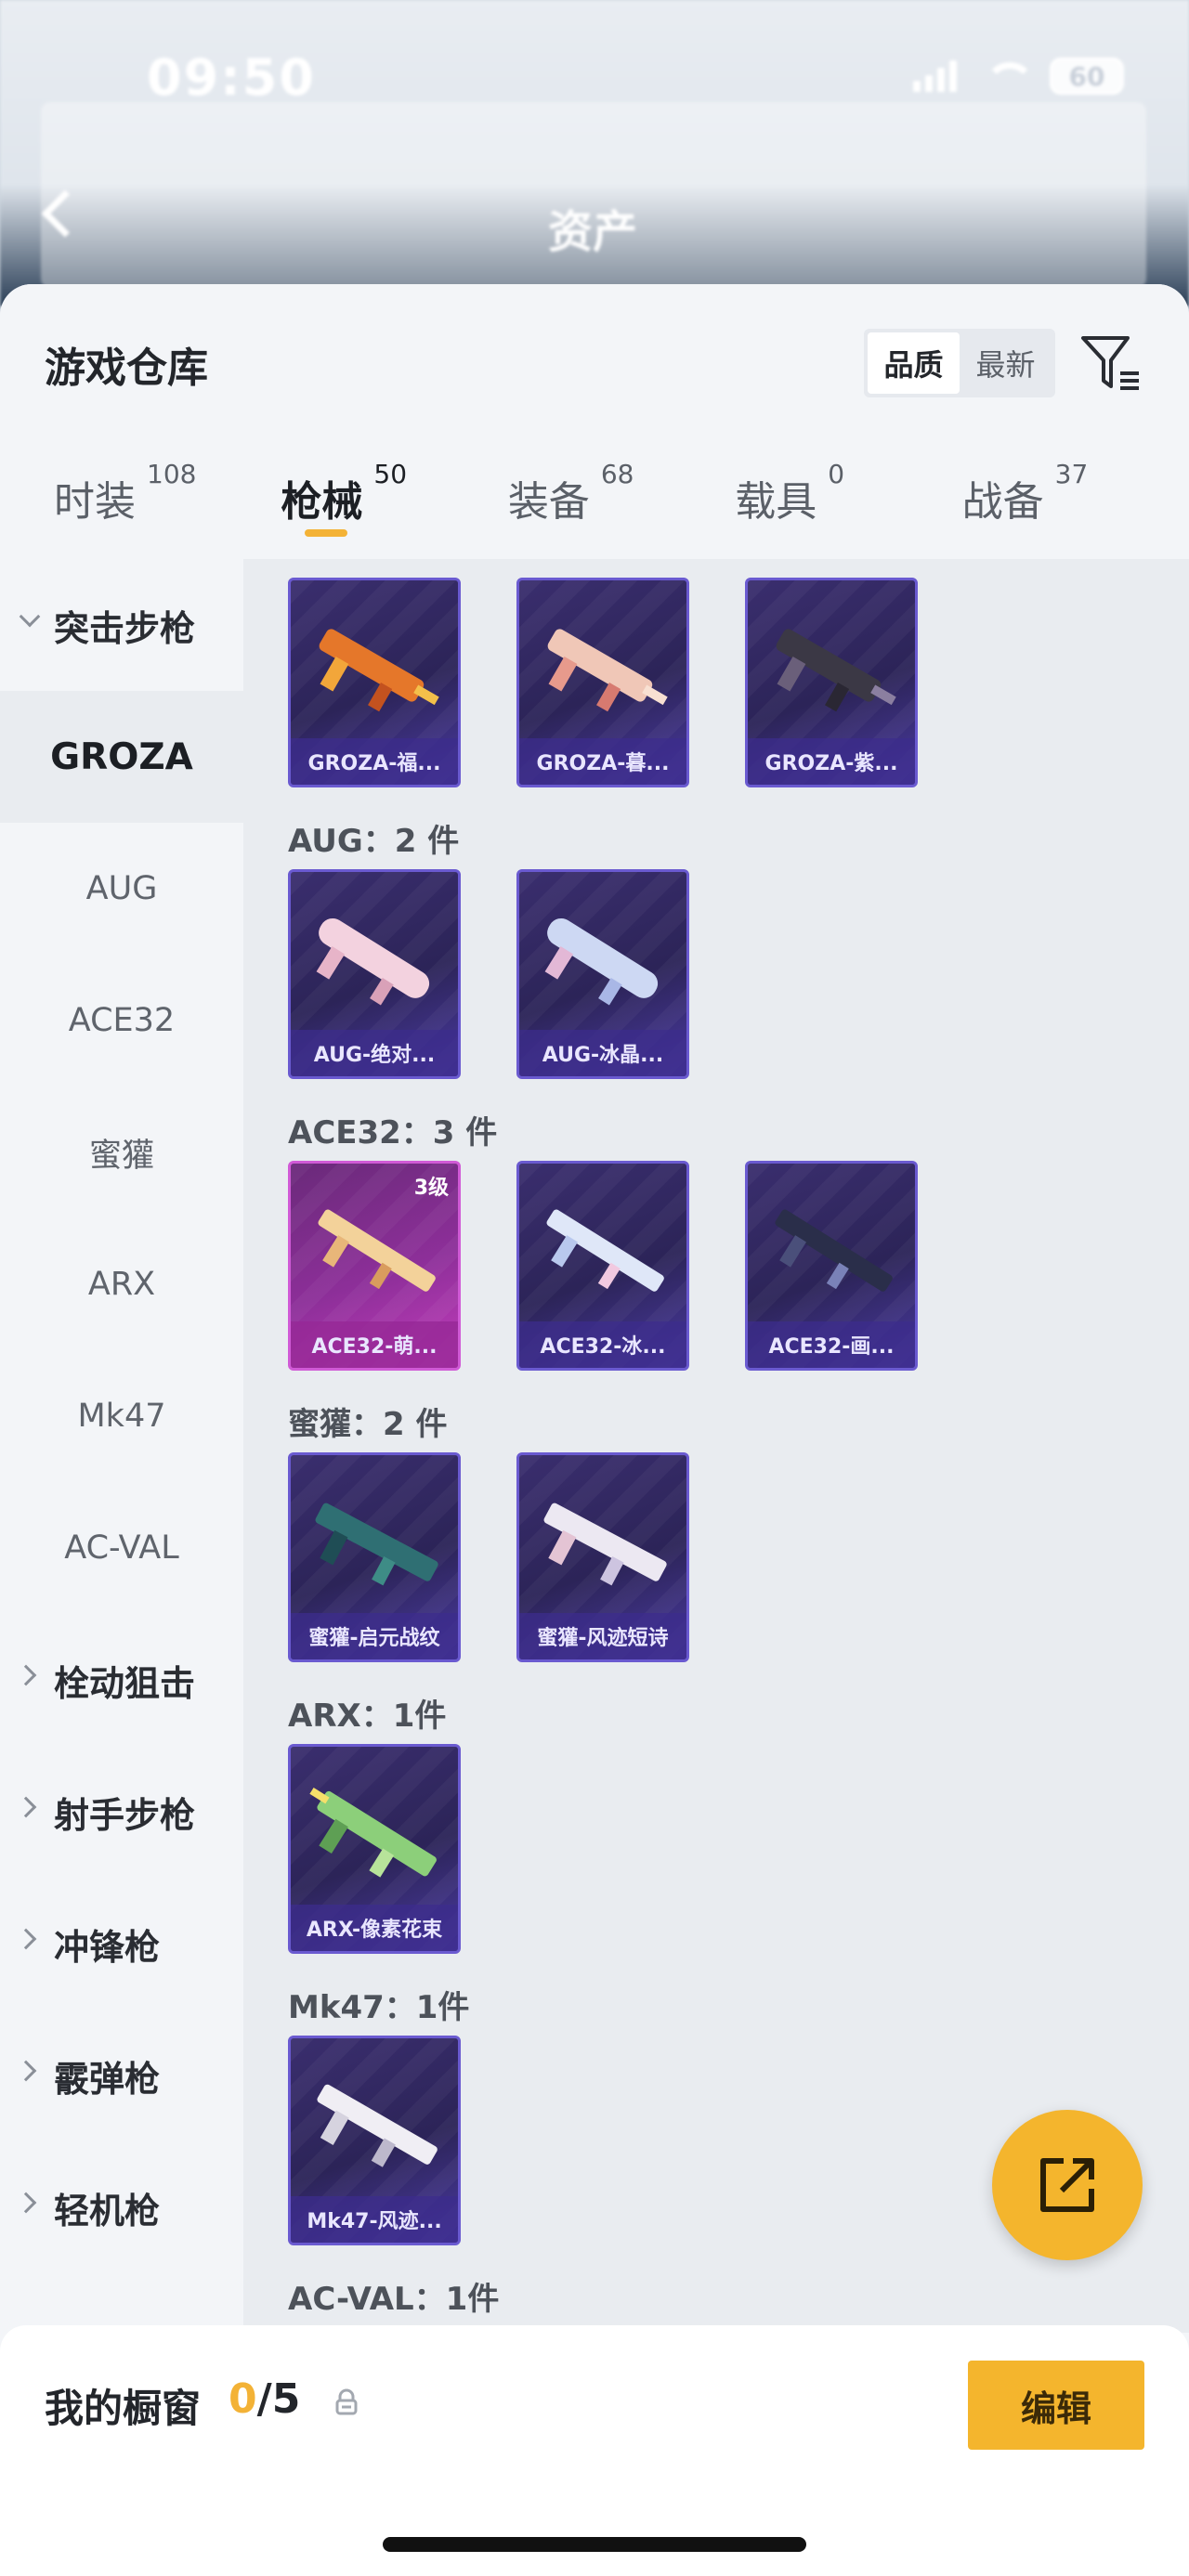  What do you see at coordinates (617, 474) in the screenshot?
I see `tab-count: 68` at bounding box center [617, 474].